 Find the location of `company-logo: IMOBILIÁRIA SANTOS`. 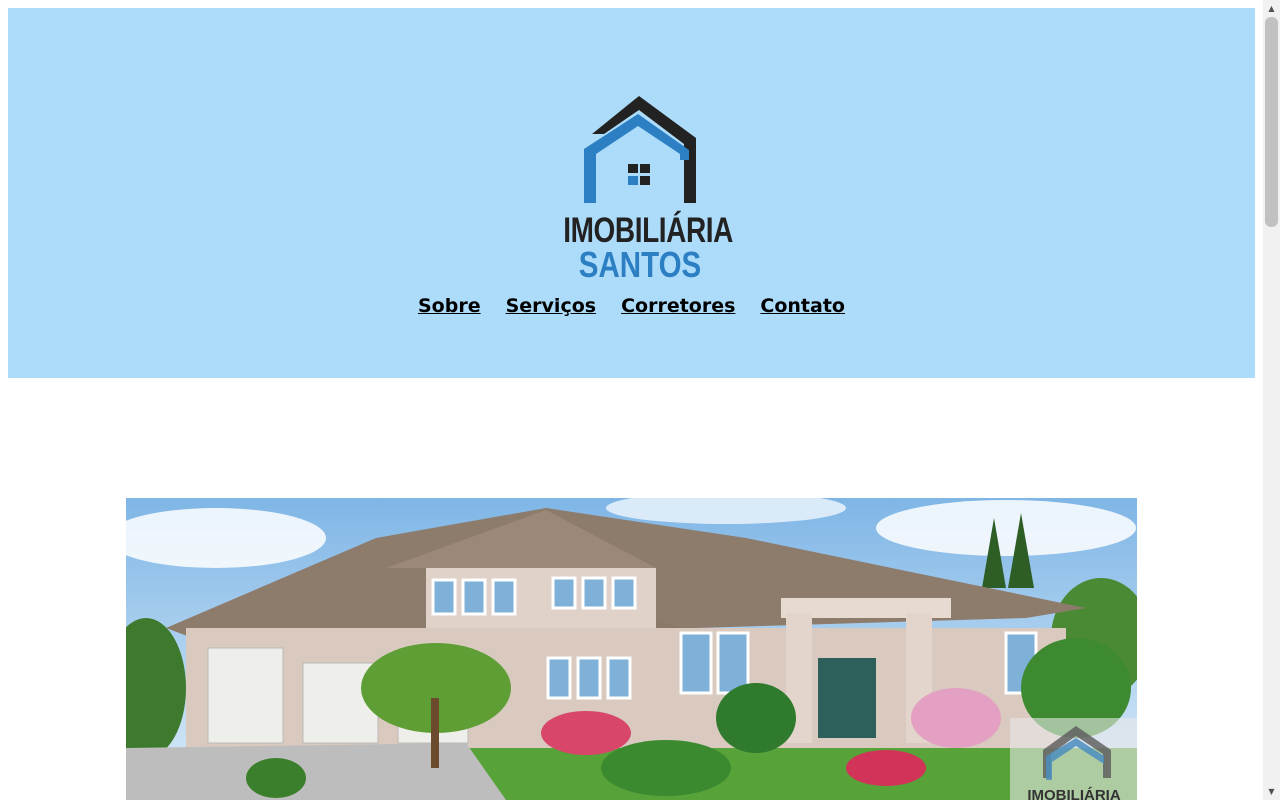

company-logo: IMOBILIÁRIA SANTOS is located at coordinates (640, 188).